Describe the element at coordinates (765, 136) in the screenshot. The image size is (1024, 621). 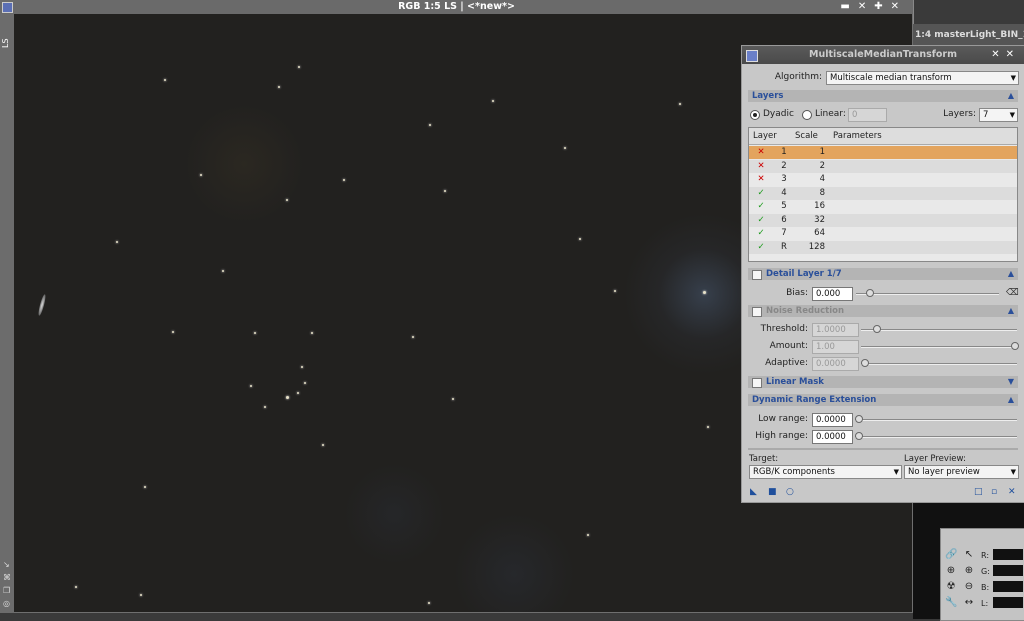
I see `column-header: Layer` at that location.